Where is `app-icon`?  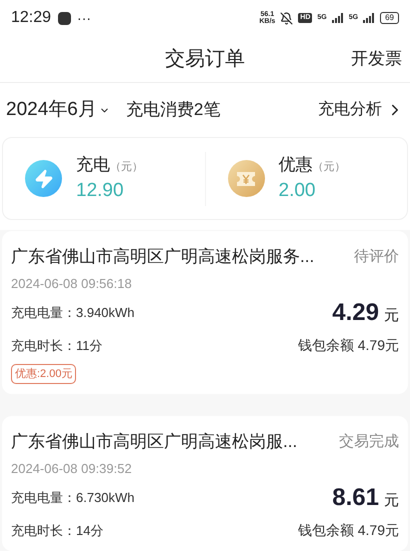
app-icon is located at coordinates (65, 18).